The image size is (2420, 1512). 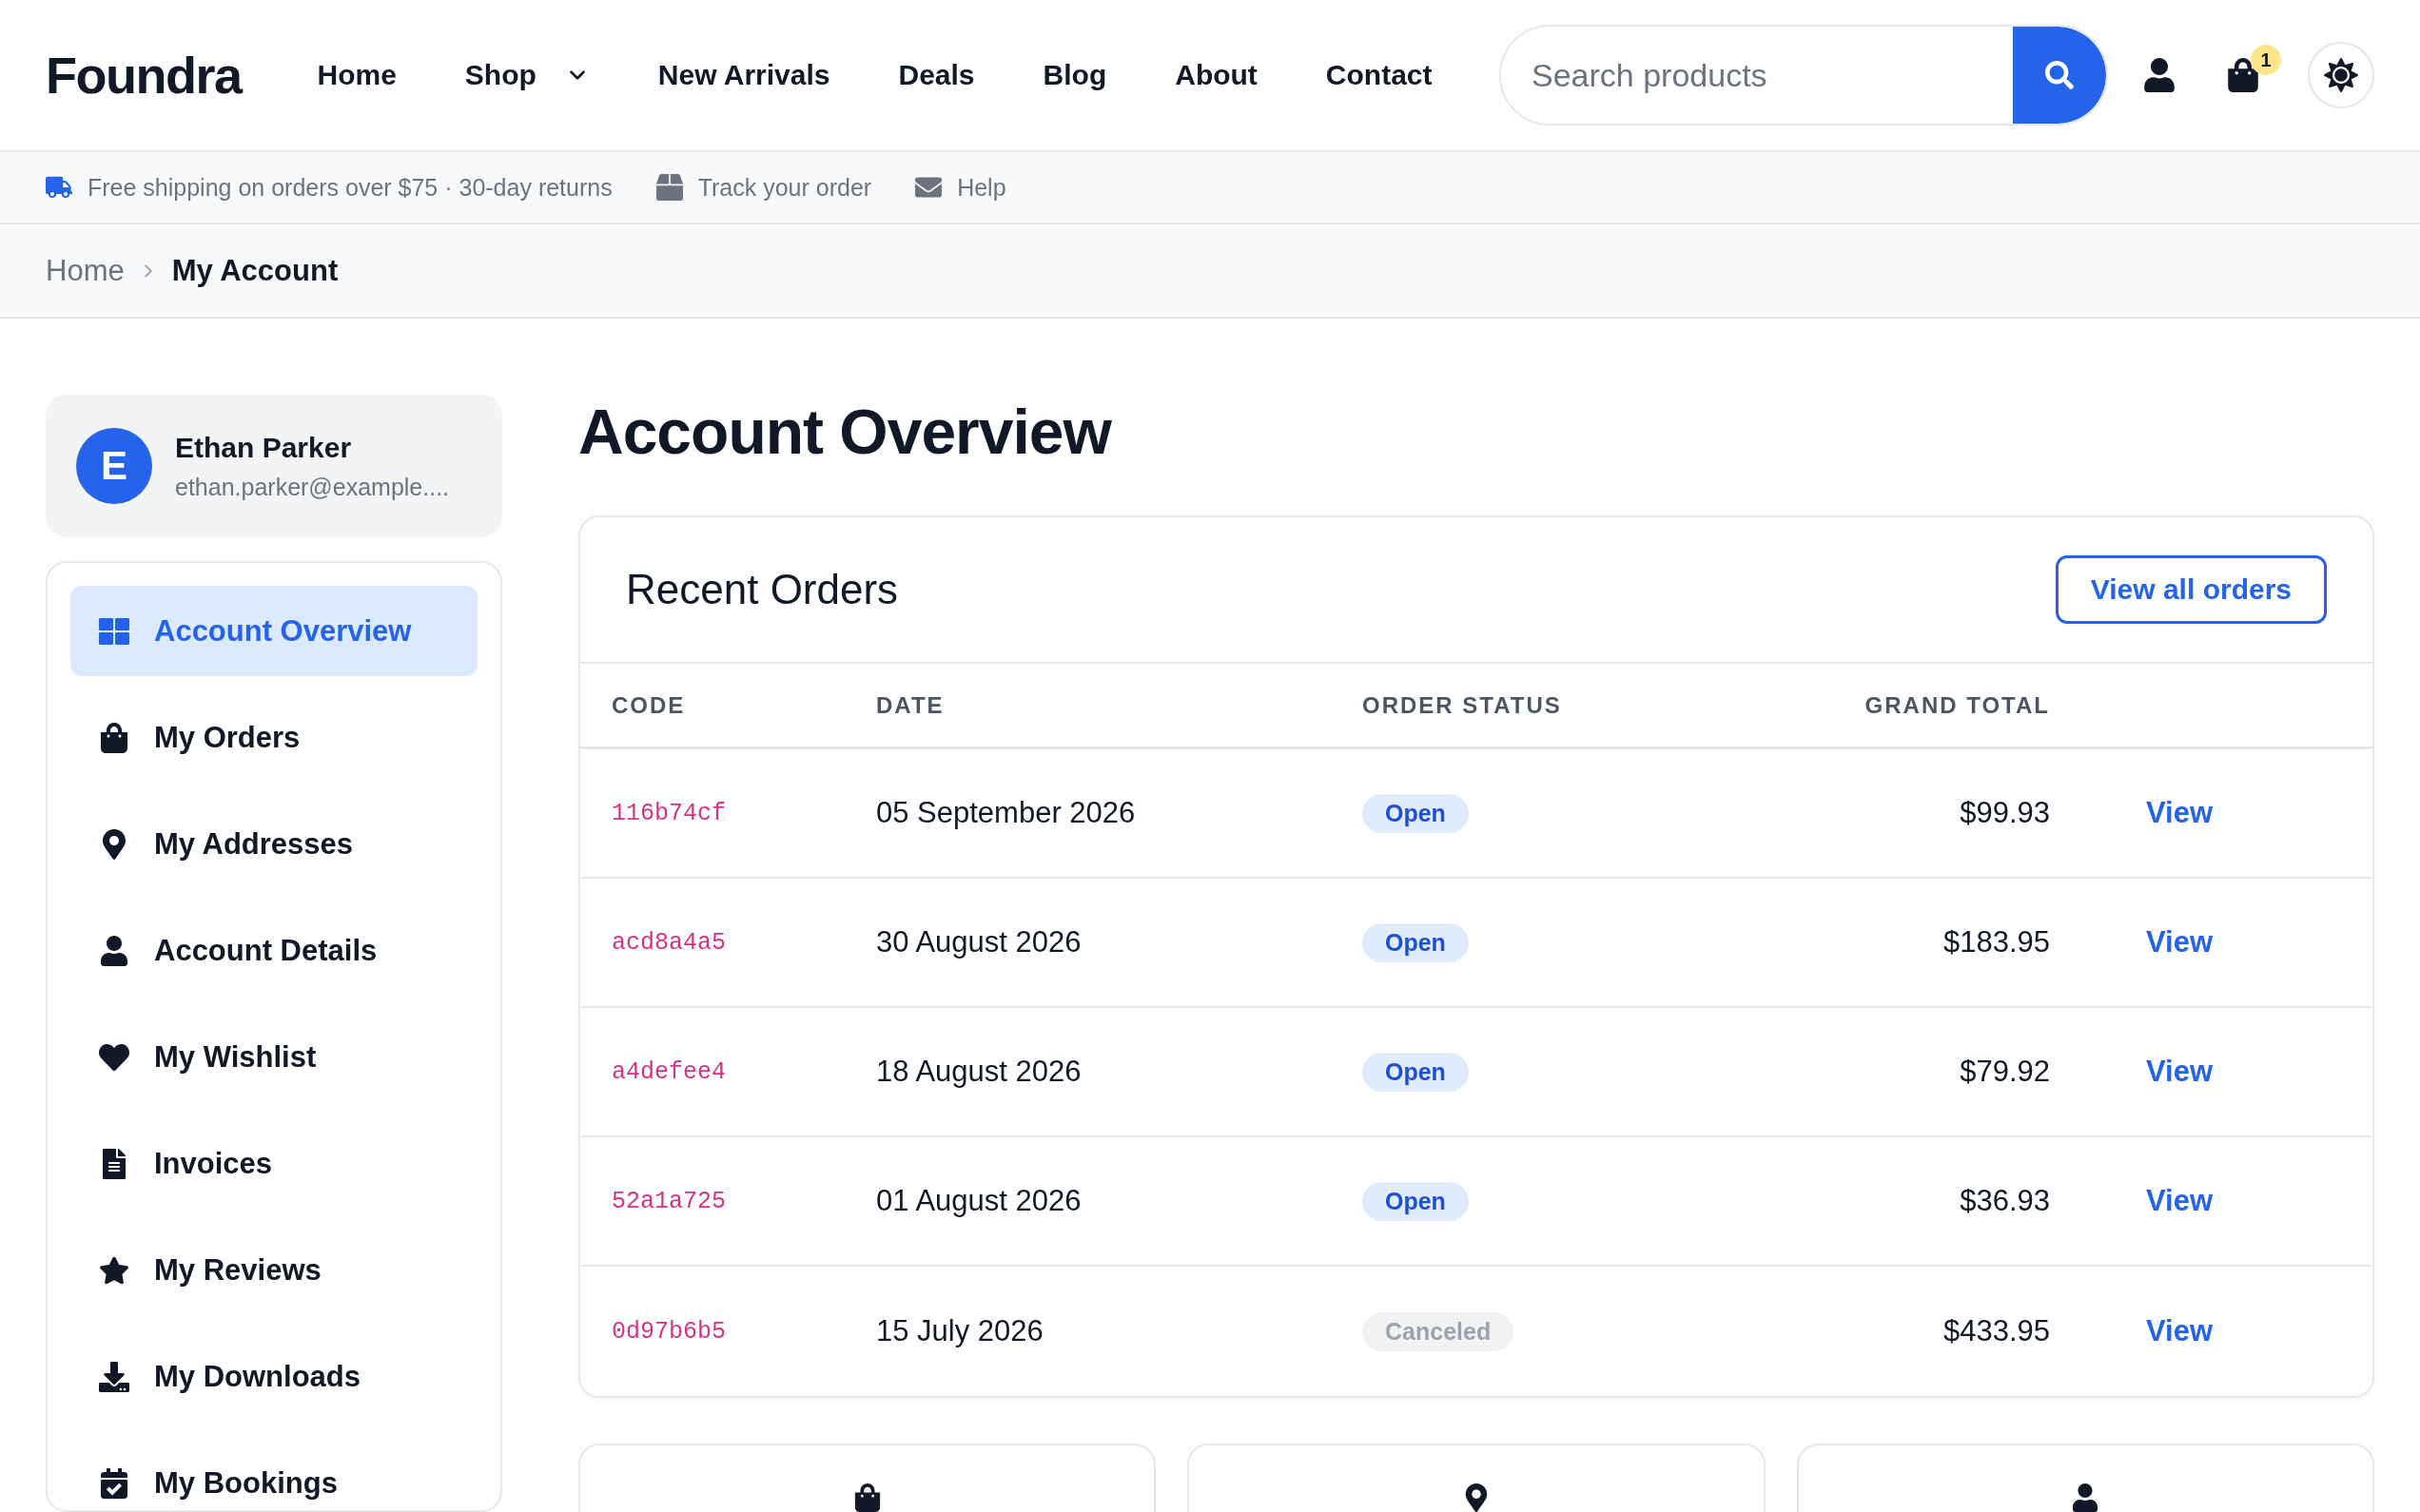 I want to click on order-total: $36.93, so click(x=2005, y=1201).